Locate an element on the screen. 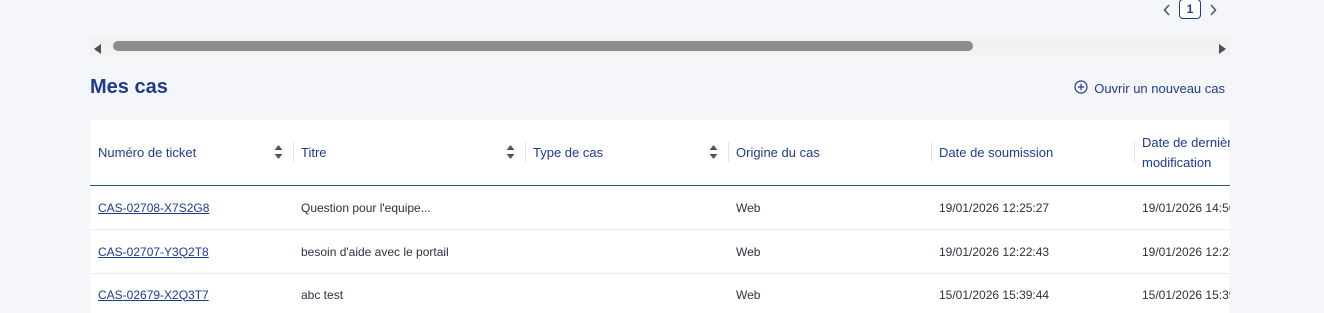 The height and width of the screenshot is (313, 1324). ticket-link: CAS-02679-X2Q3T7 is located at coordinates (153, 295).